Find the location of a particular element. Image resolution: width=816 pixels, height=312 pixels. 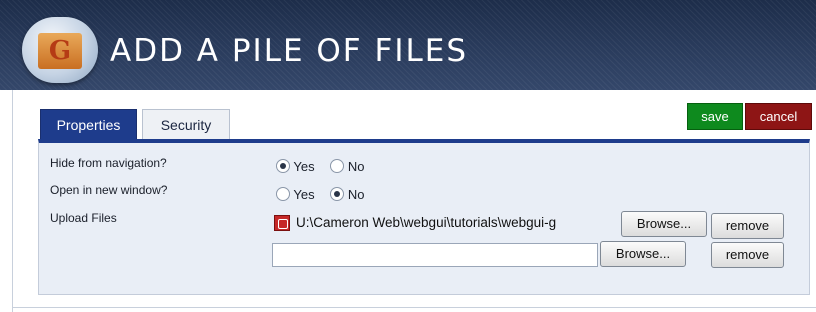

open-in-new-window-no-radio is located at coordinates (337, 194).